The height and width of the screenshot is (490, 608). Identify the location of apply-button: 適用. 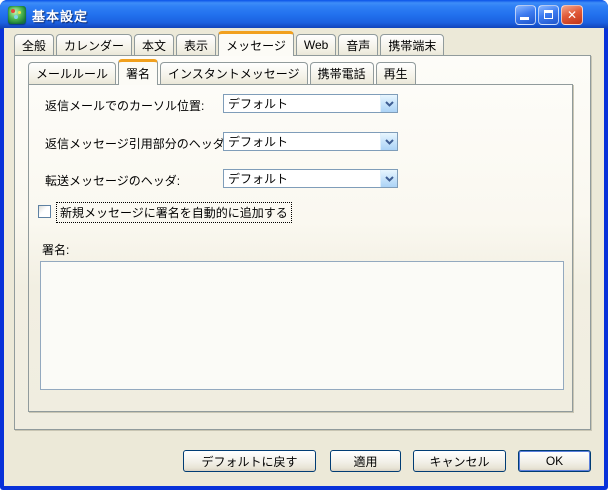
(365, 461).